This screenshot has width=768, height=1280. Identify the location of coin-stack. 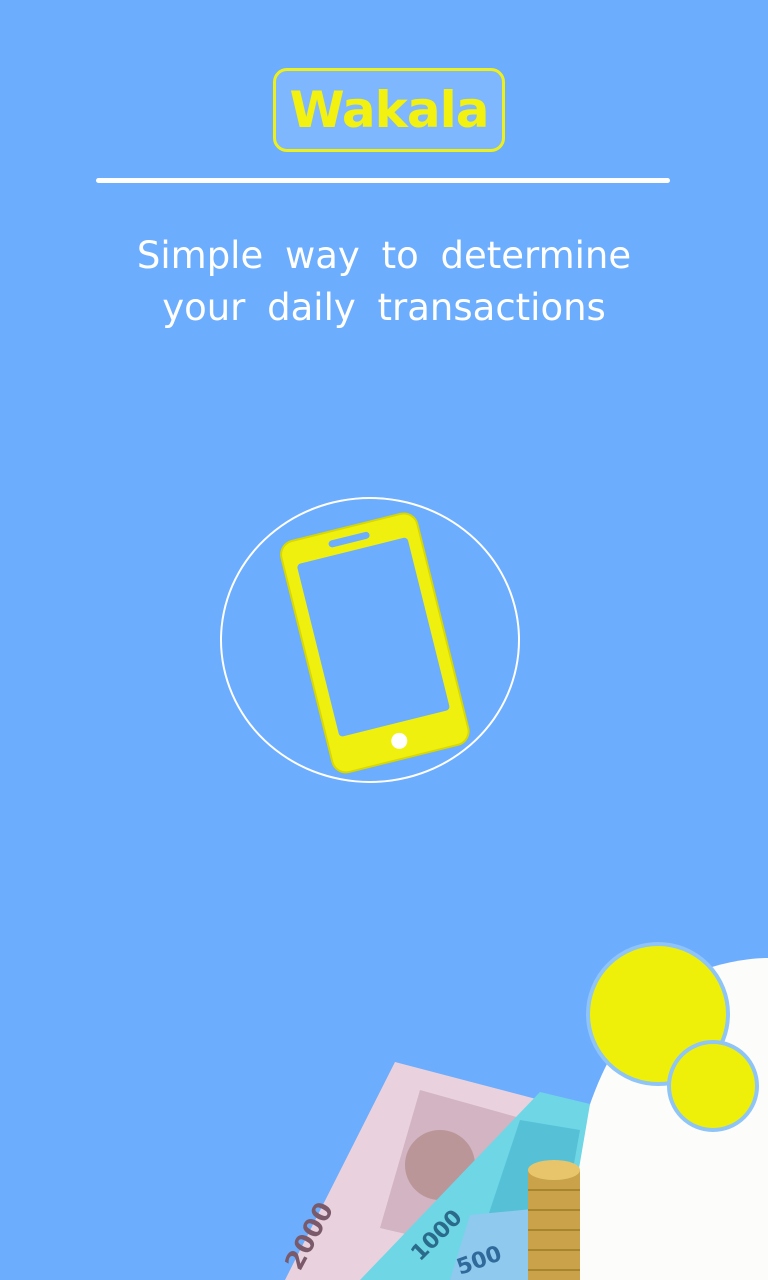
(554, 1220).